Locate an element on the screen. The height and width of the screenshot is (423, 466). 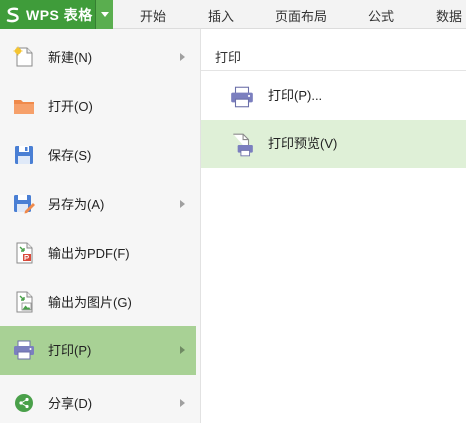
menu-item-label: 打开(O) is located at coordinates (70, 106).